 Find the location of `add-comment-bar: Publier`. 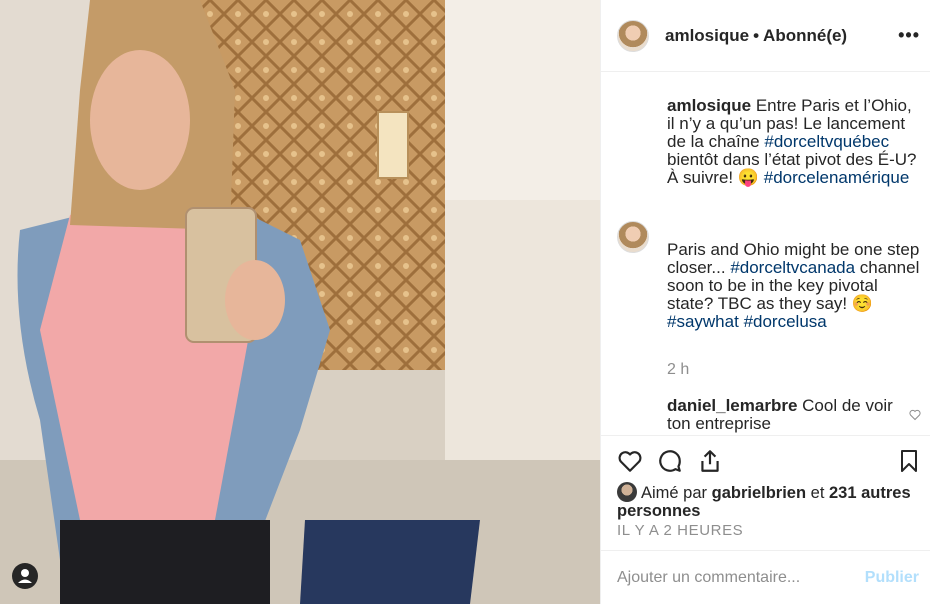

add-comment-bar: Publier is located at coordinates (765, 577).